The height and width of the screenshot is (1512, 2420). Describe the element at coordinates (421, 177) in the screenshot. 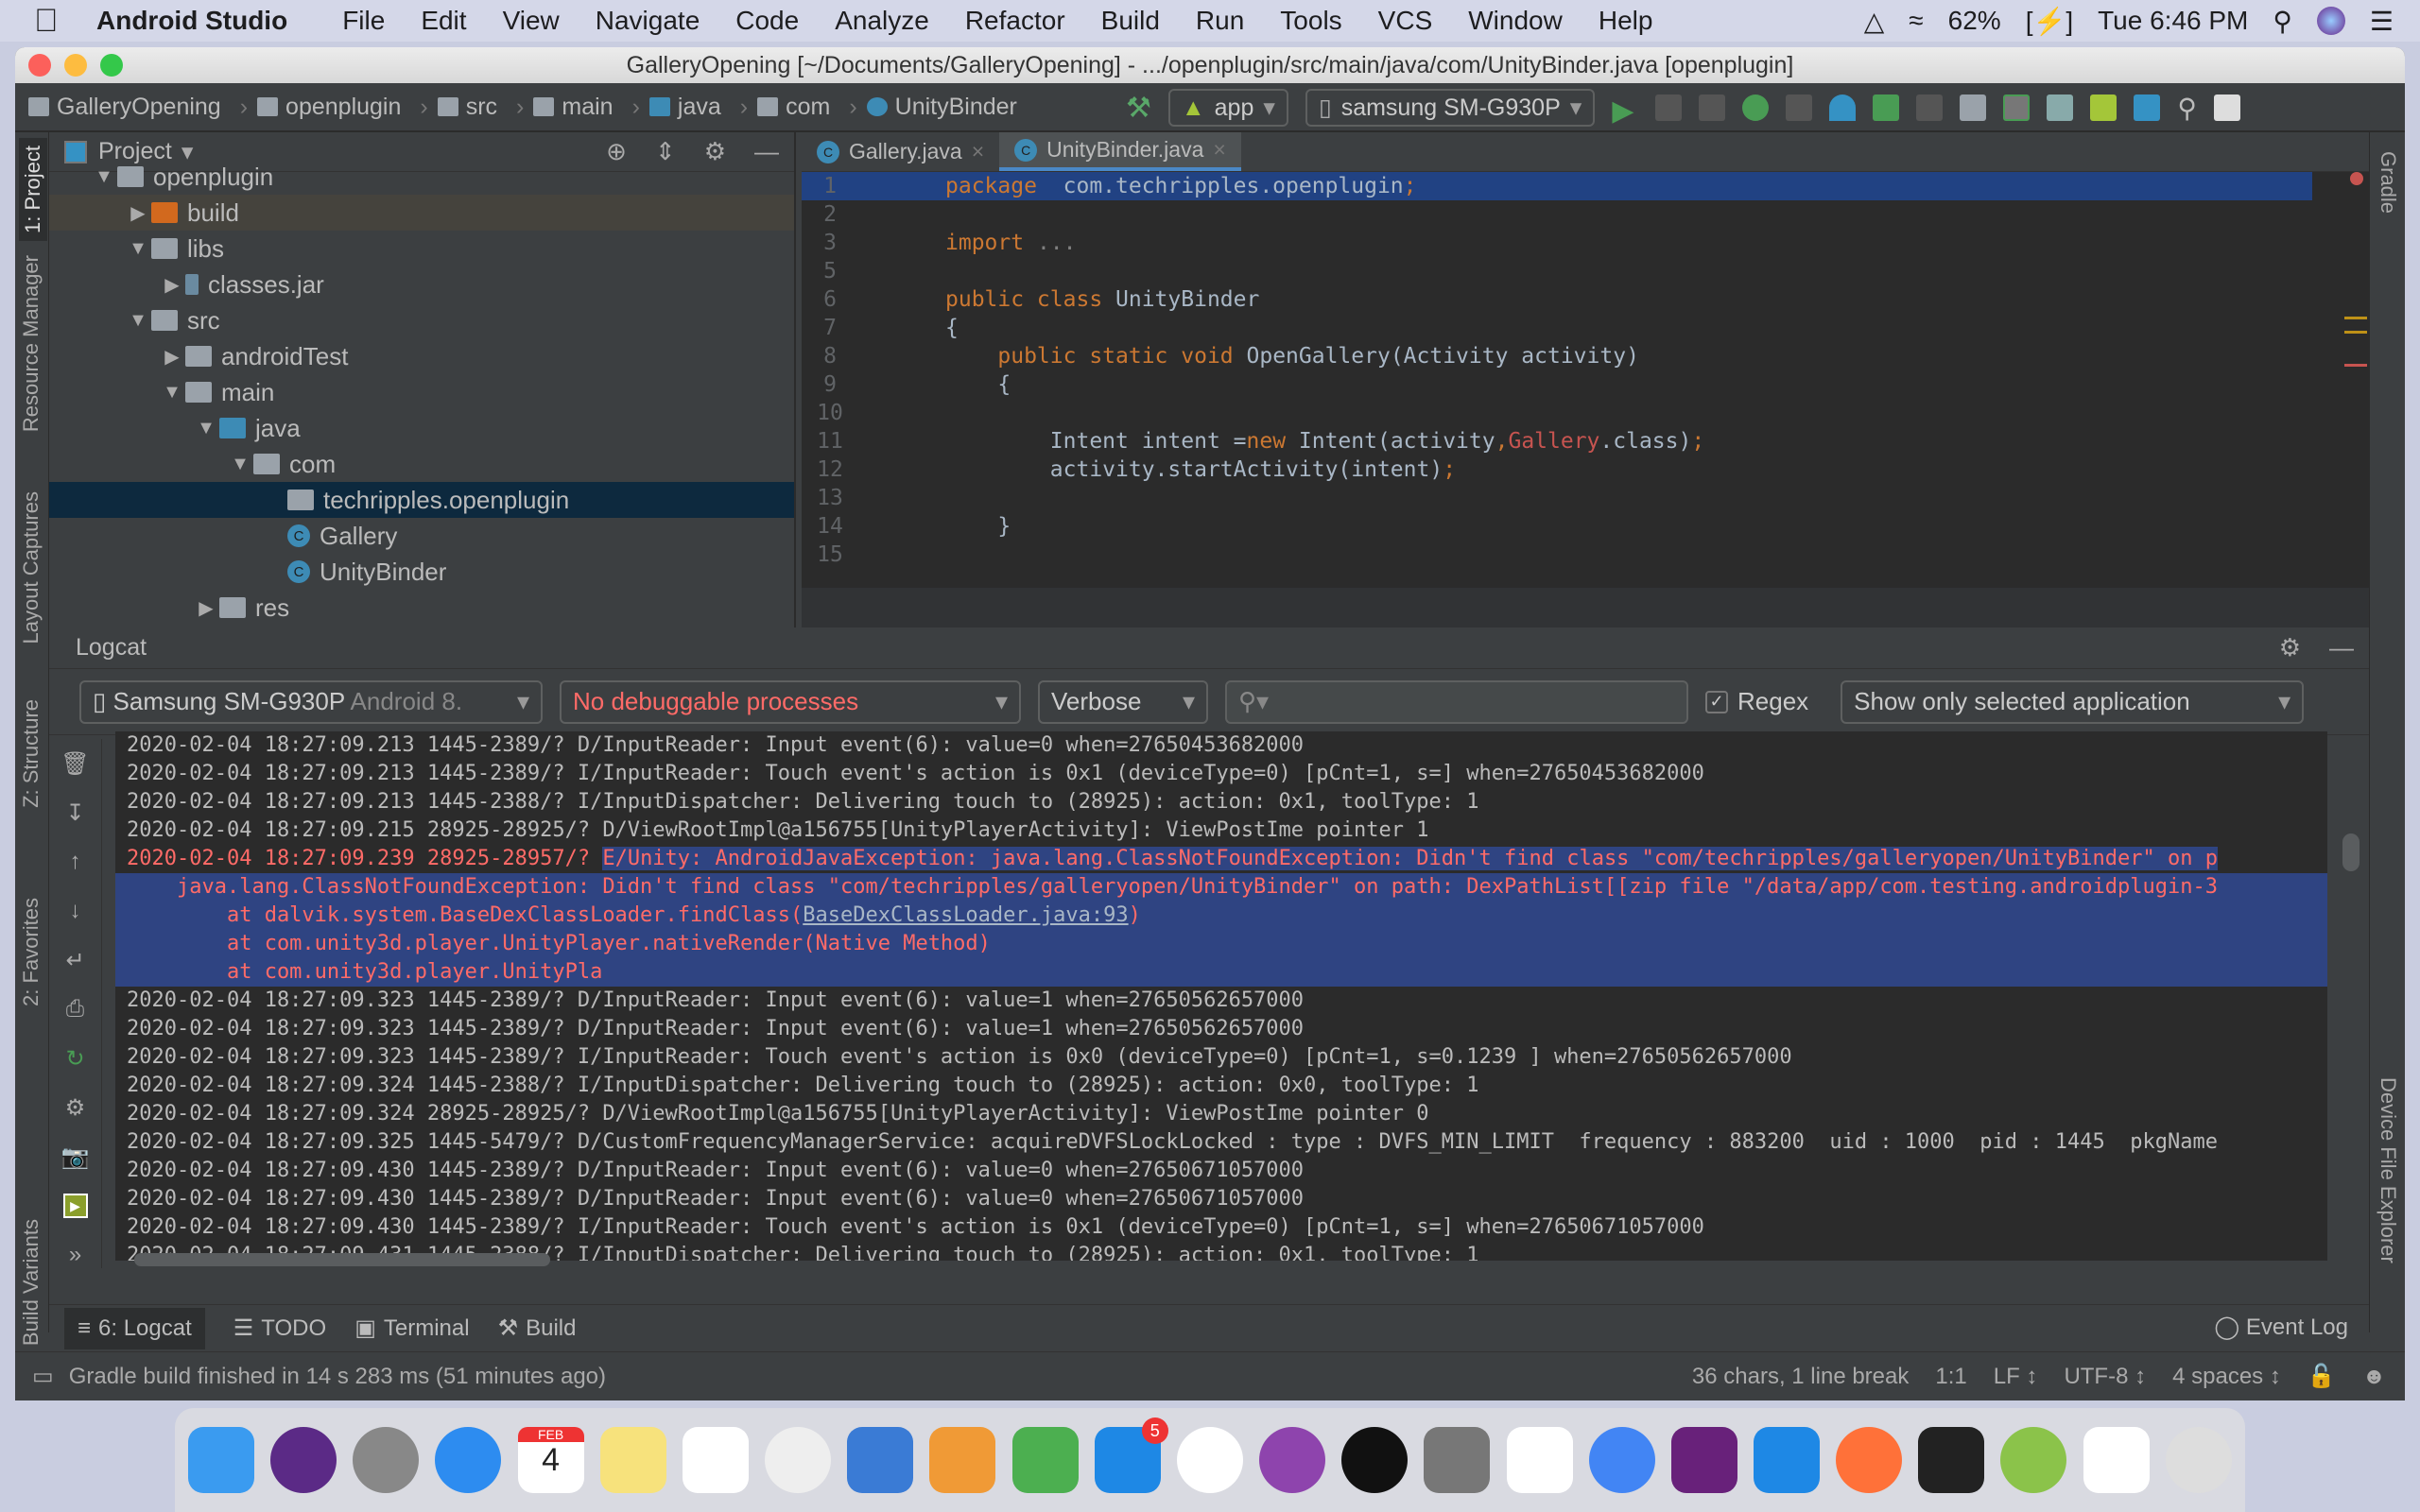

I see `tree-item: ▼ openplugin` at that location.